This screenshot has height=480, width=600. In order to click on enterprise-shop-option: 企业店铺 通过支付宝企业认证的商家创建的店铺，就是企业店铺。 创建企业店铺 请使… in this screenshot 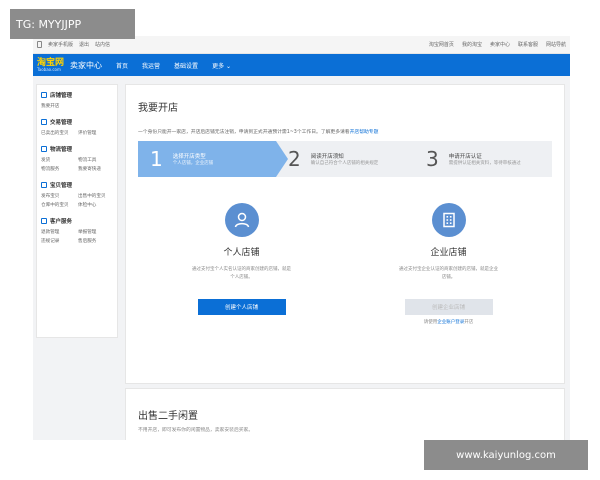, I will do `click(449, 264)`.